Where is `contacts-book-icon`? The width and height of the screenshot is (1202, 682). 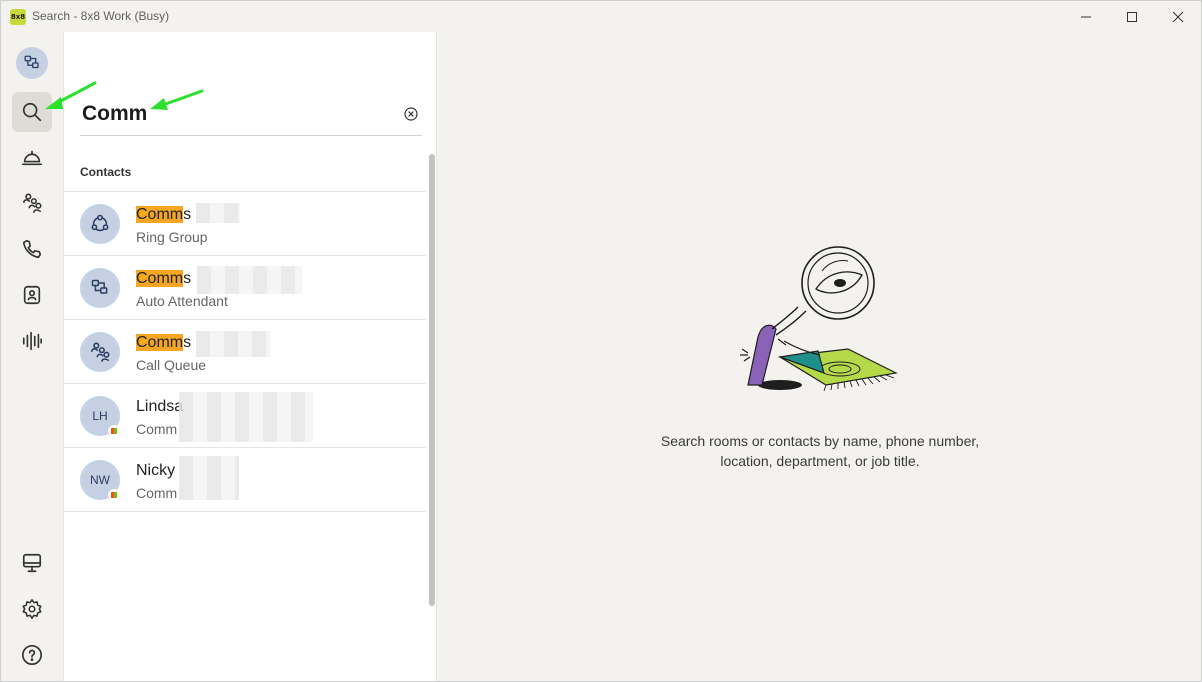 contacts-book-icon is located at coordinates (32, 295).